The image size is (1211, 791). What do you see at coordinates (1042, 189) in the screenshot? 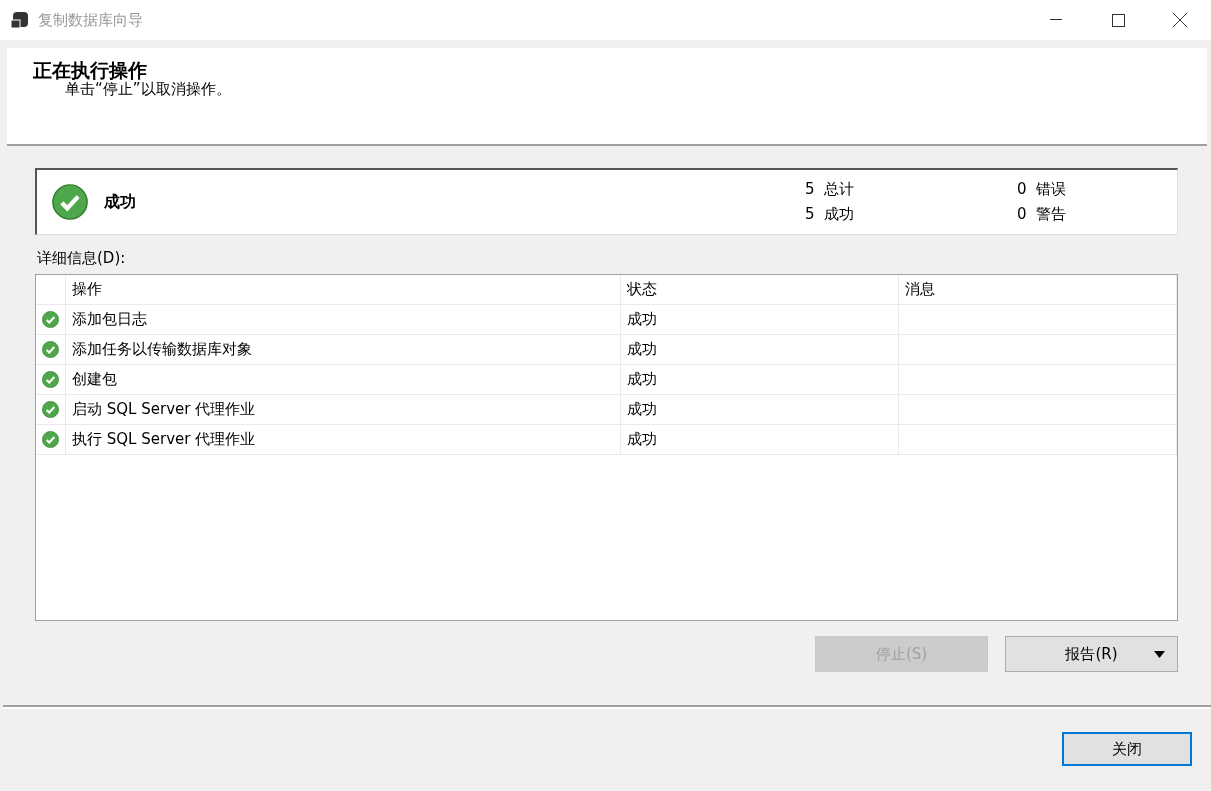
I see `summary-count: 0 错误` at bounding box center [1042, 189].